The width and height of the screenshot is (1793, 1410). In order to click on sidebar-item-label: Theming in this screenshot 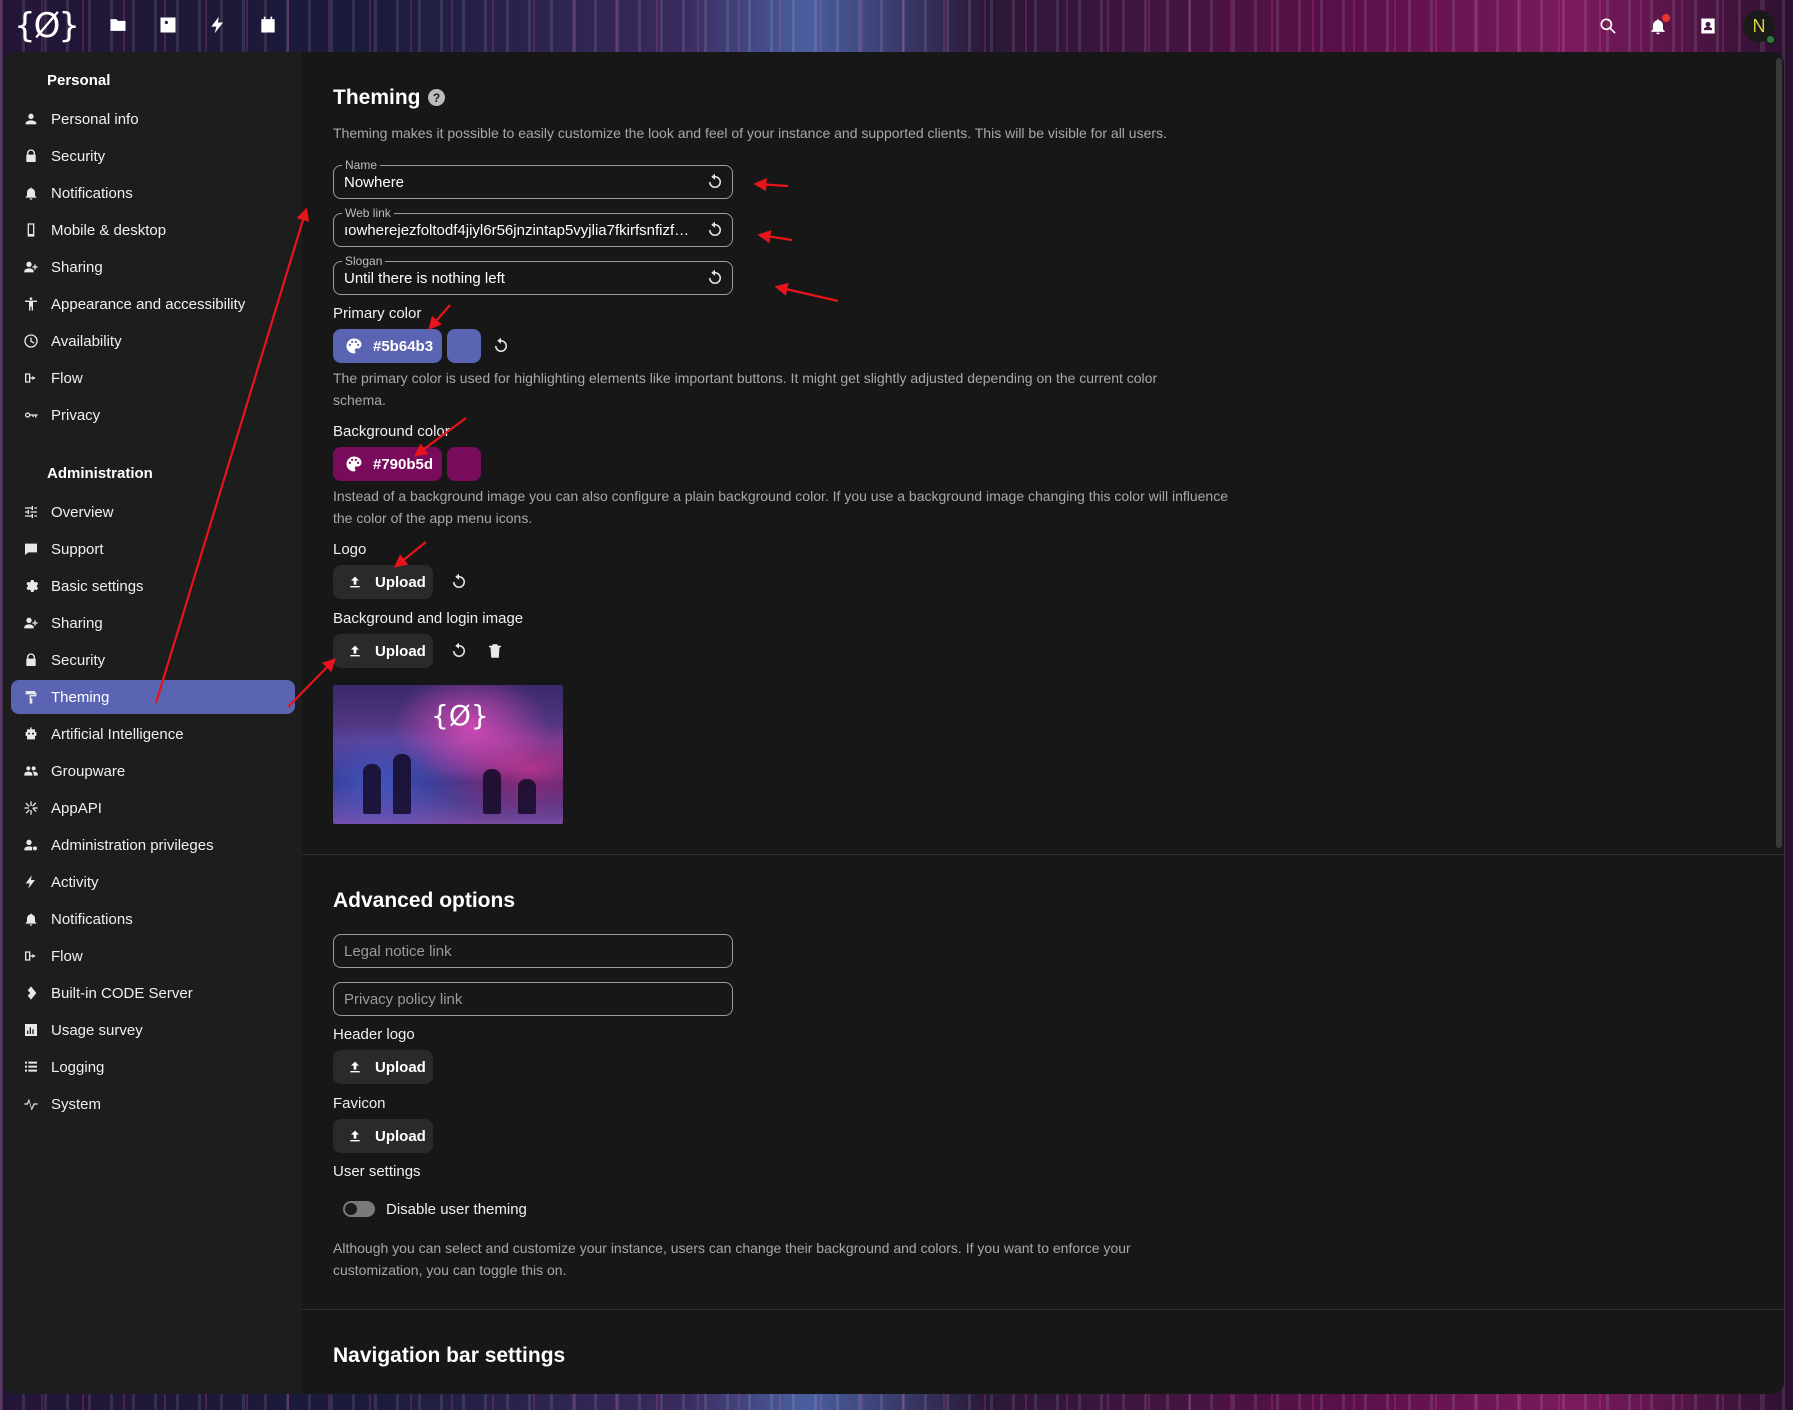, I will do `click(80, 697)`.